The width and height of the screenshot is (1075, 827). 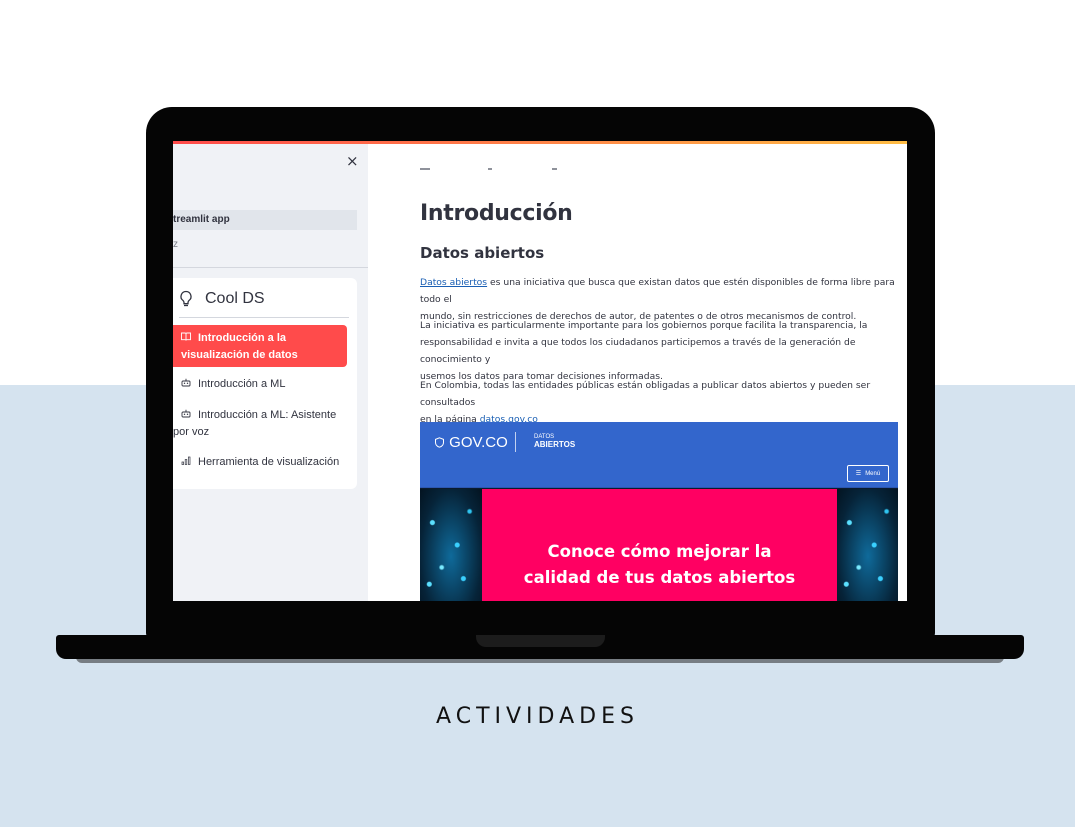 What do you see at coordinates (555, 444) in the screenshot?
I see `datos-logo-big: ABIERTOS` at bounding box center [555, 444].